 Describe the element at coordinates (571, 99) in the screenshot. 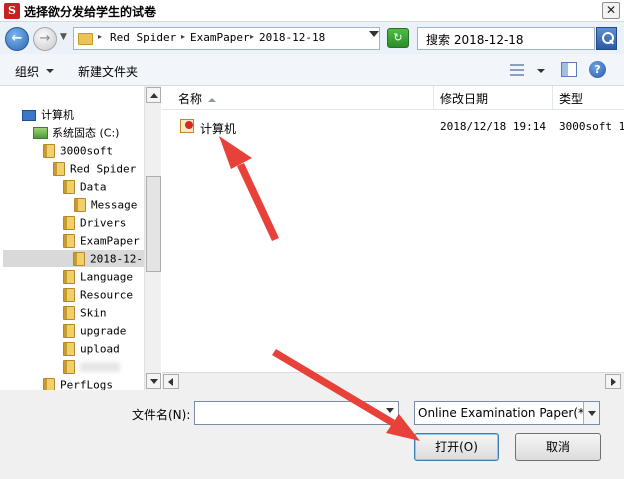

I see `column-header-label: 类型` at that location.